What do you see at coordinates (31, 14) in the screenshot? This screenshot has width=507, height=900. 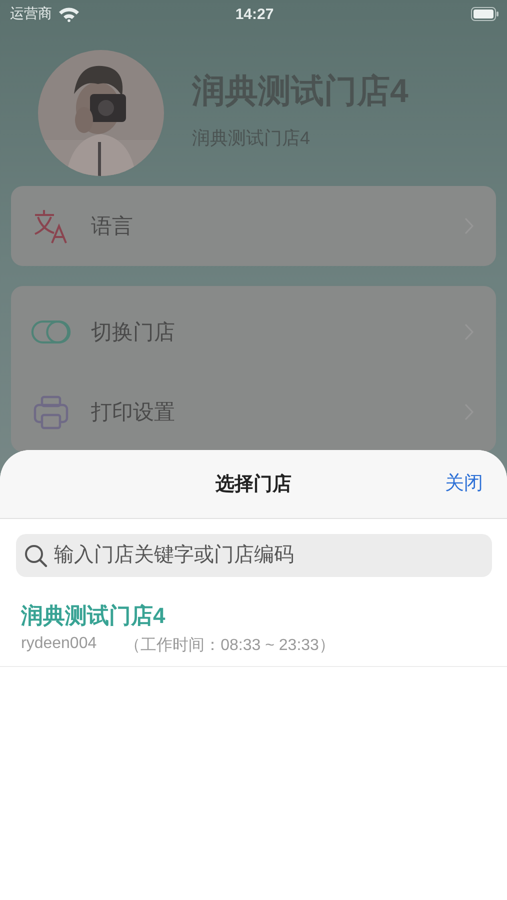 I see `carrier-label: 运营商` at bounding box center [31, 14].